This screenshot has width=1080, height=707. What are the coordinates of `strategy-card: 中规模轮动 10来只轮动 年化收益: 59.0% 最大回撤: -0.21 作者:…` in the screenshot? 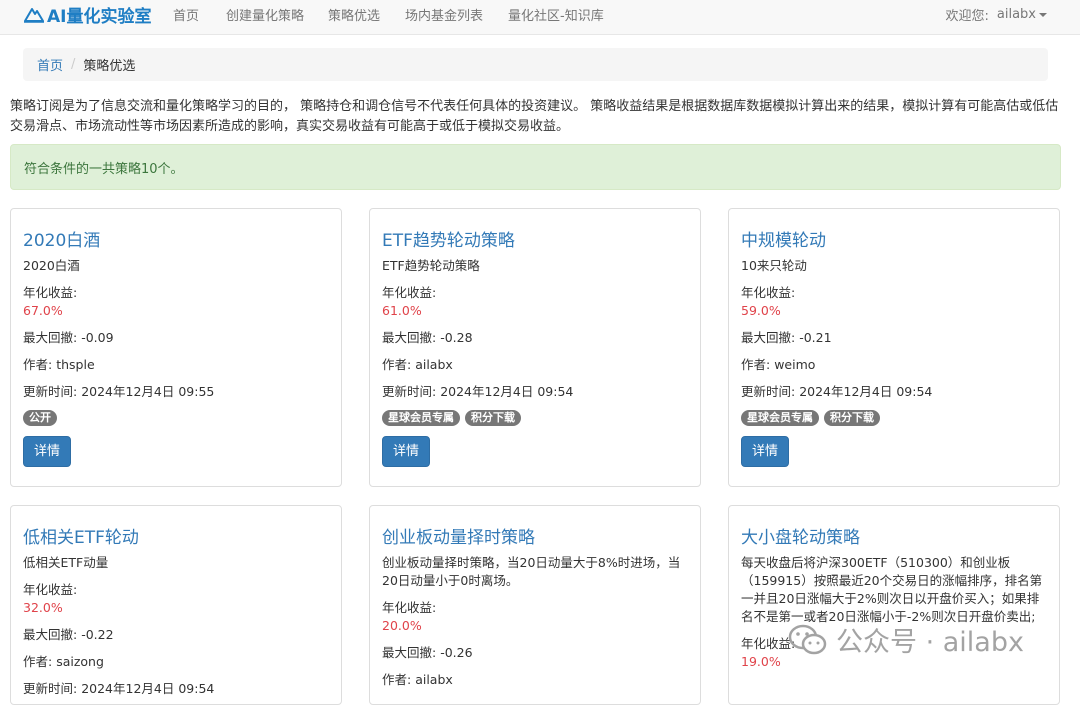 It's located at (894, 347).